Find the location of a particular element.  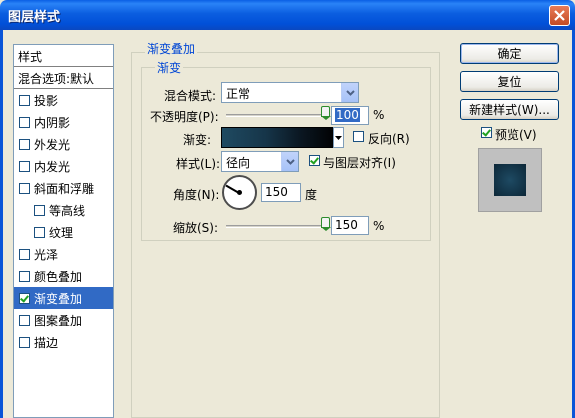

opacity-value: 100 is located at coordinates (347, 115).